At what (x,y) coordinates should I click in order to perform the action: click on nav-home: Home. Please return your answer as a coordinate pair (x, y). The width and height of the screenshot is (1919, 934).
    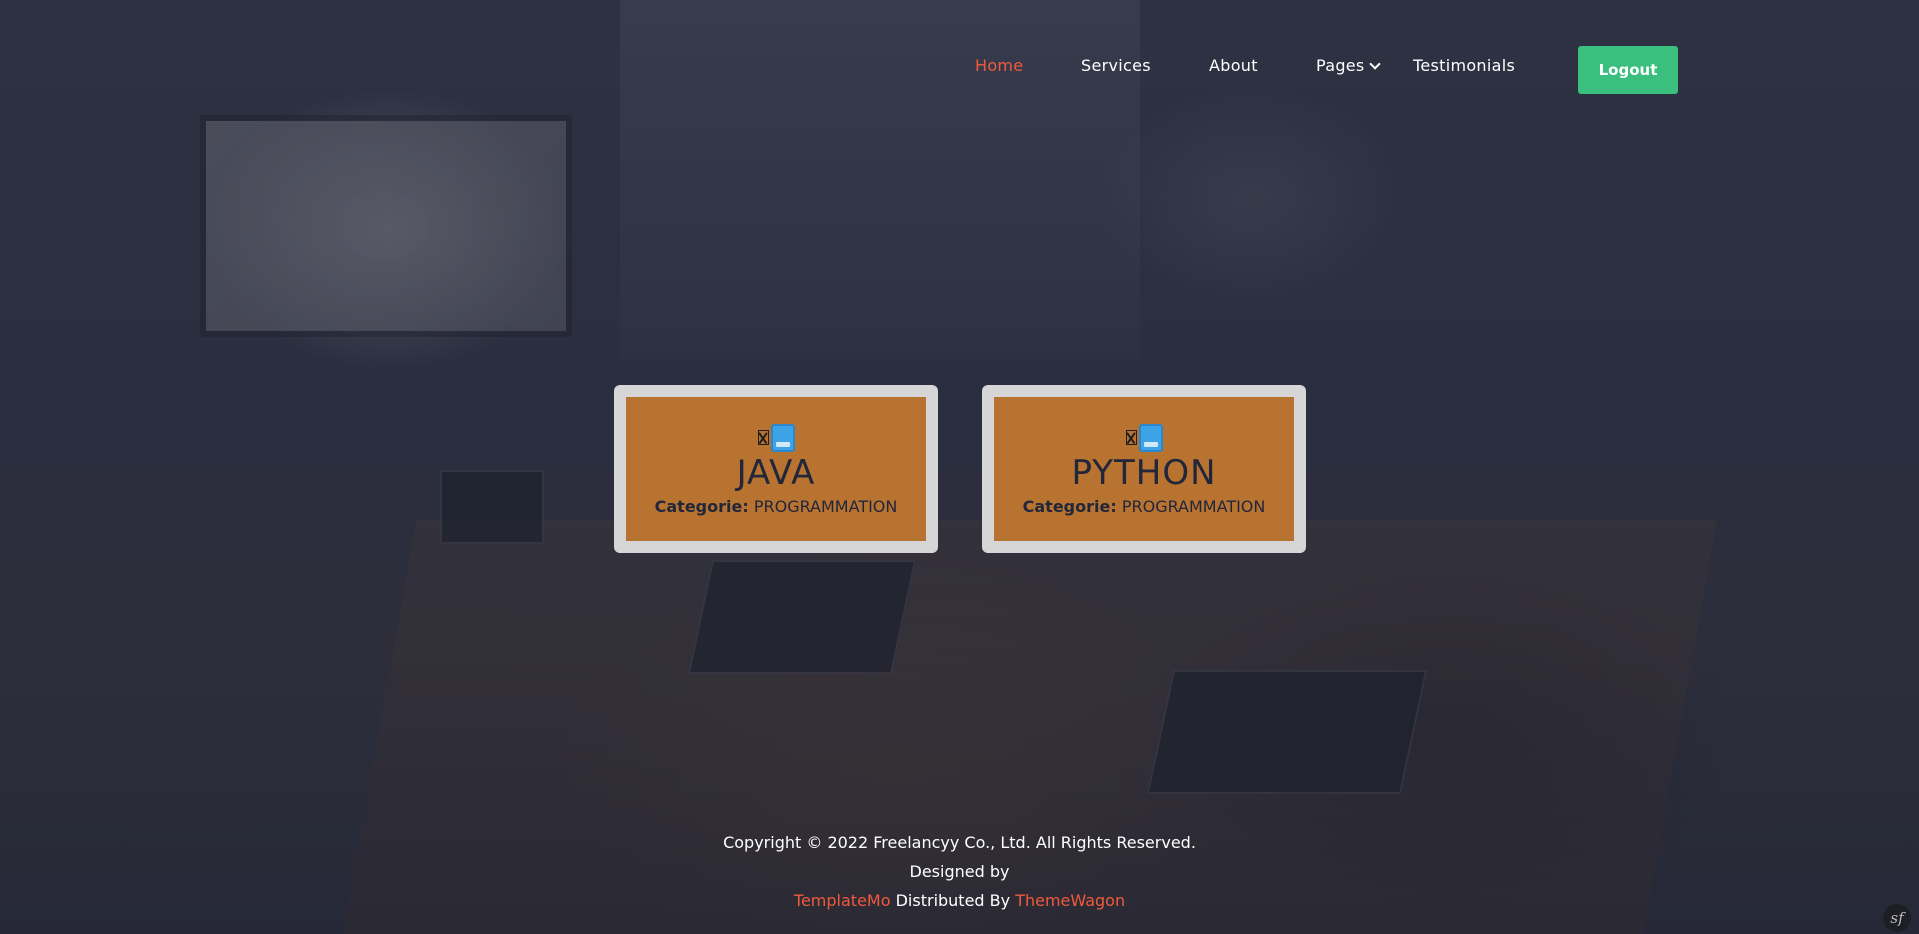
    Looking at the image, I should click on (999, 65).